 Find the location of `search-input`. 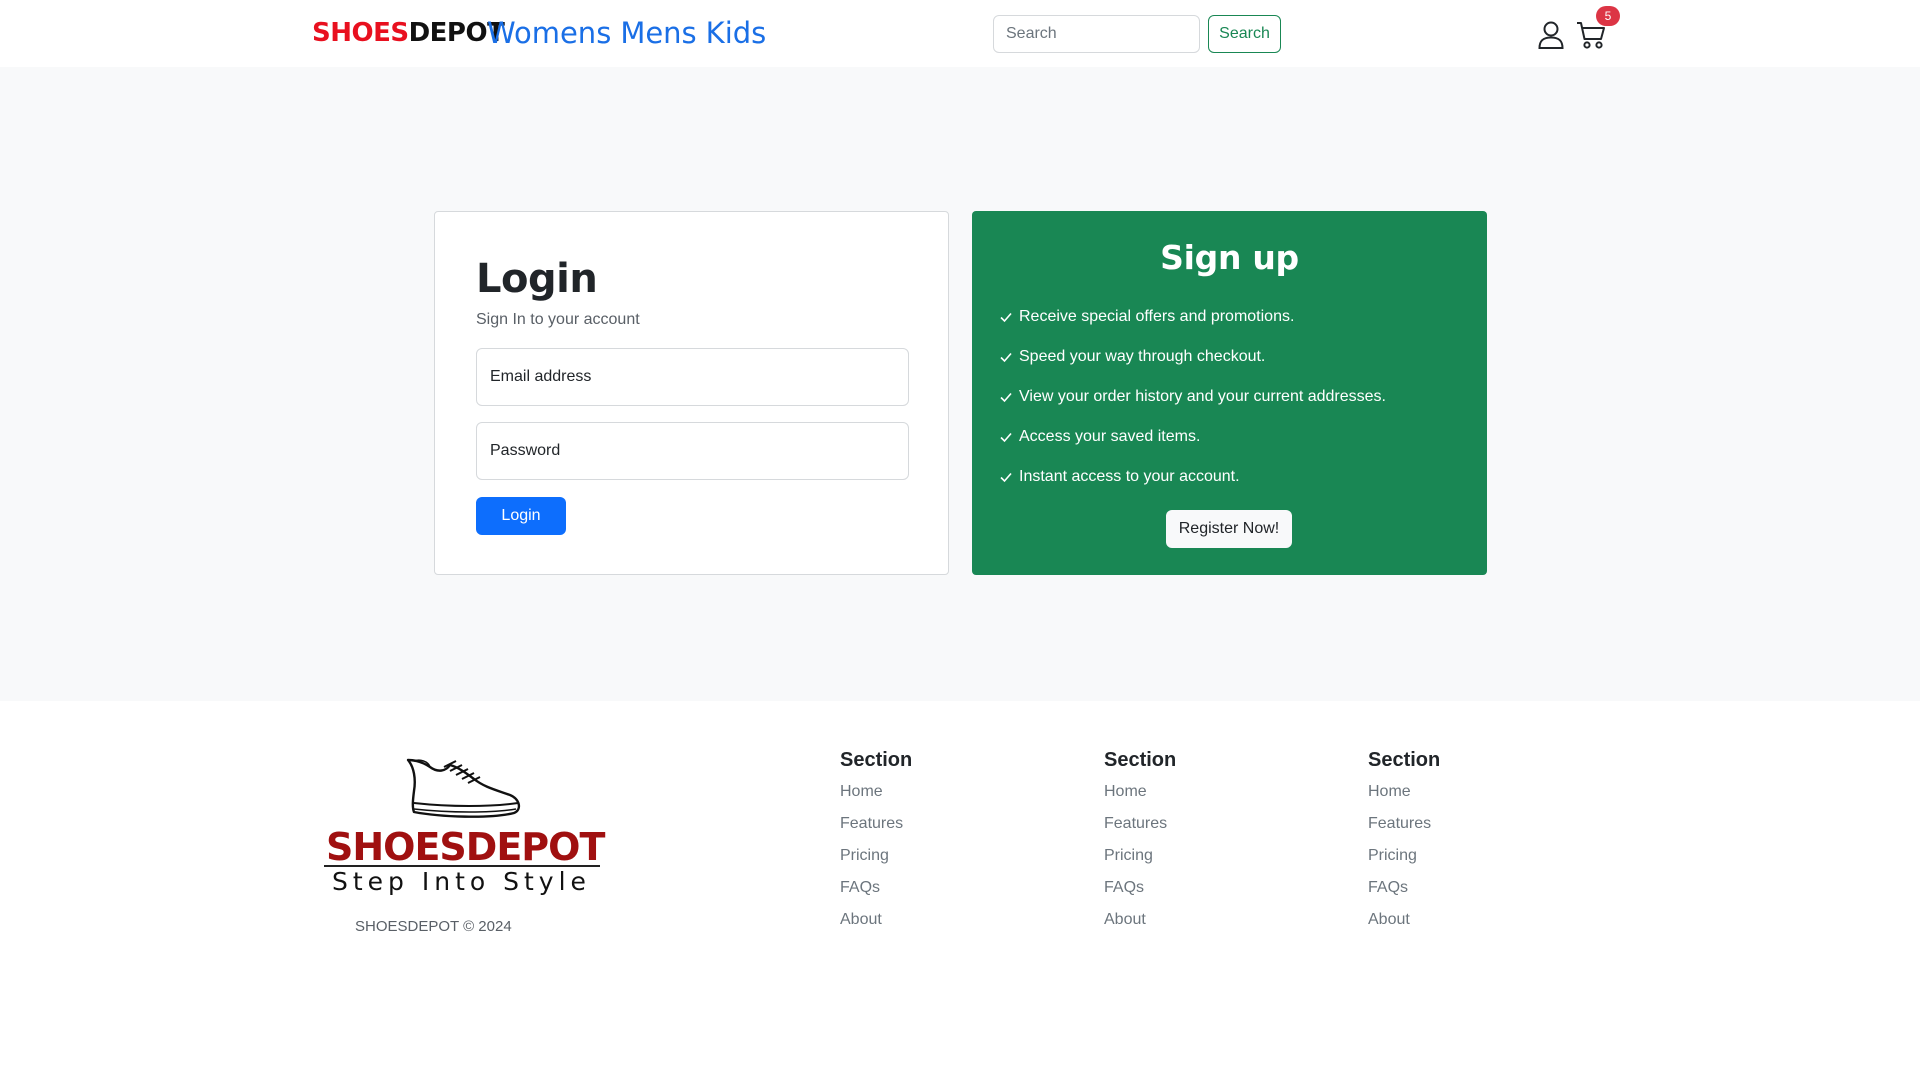

search-input is located at coordinates (1096, 34).